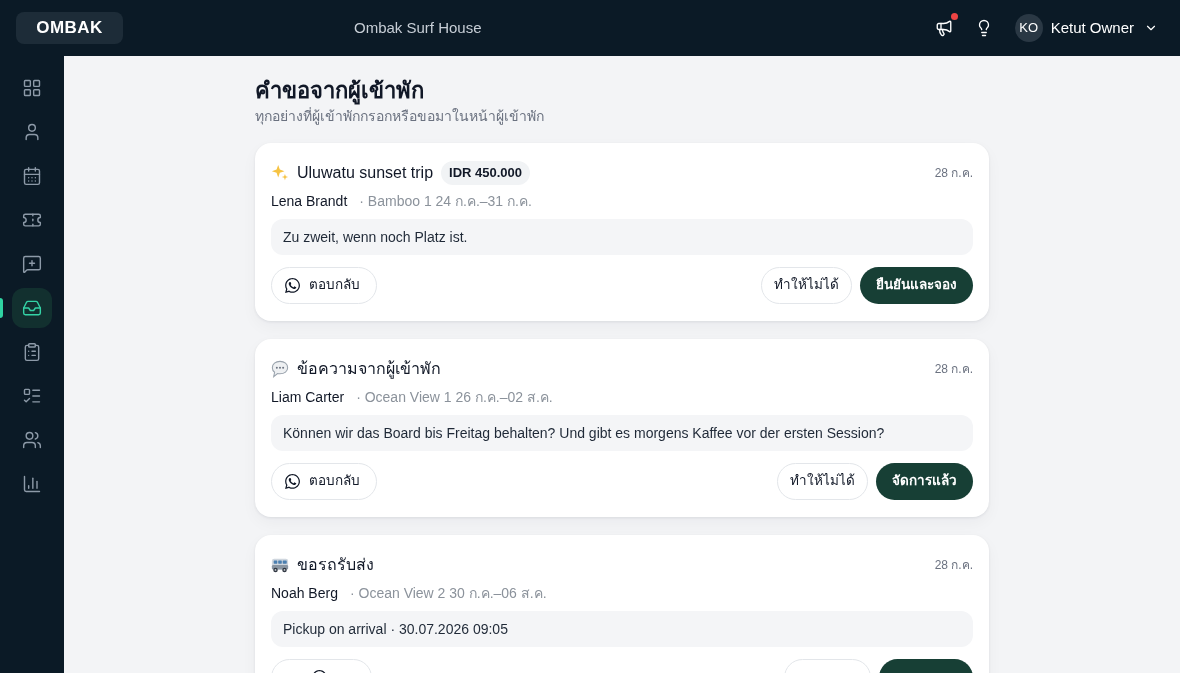 The image size is (1180, 673). What do you see at coordinates (916, 285) in the screenshot?
I see `confirm-button: ยืนยันและจอง` at bounding box center [916, 285].